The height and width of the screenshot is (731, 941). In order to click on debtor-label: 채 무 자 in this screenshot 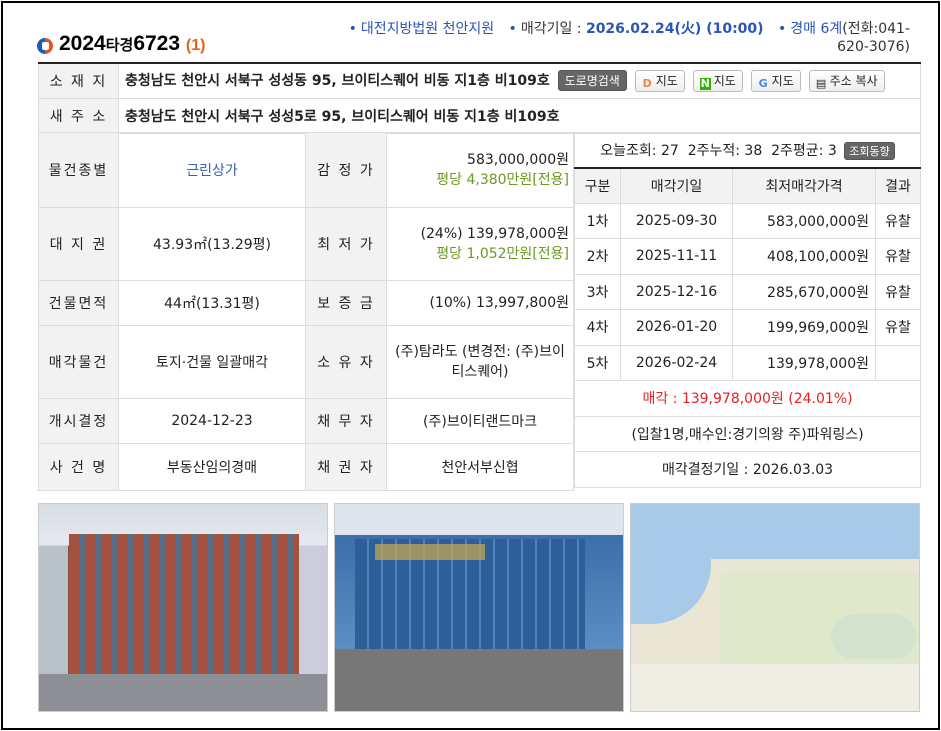, I will do `click(346, 421)`.